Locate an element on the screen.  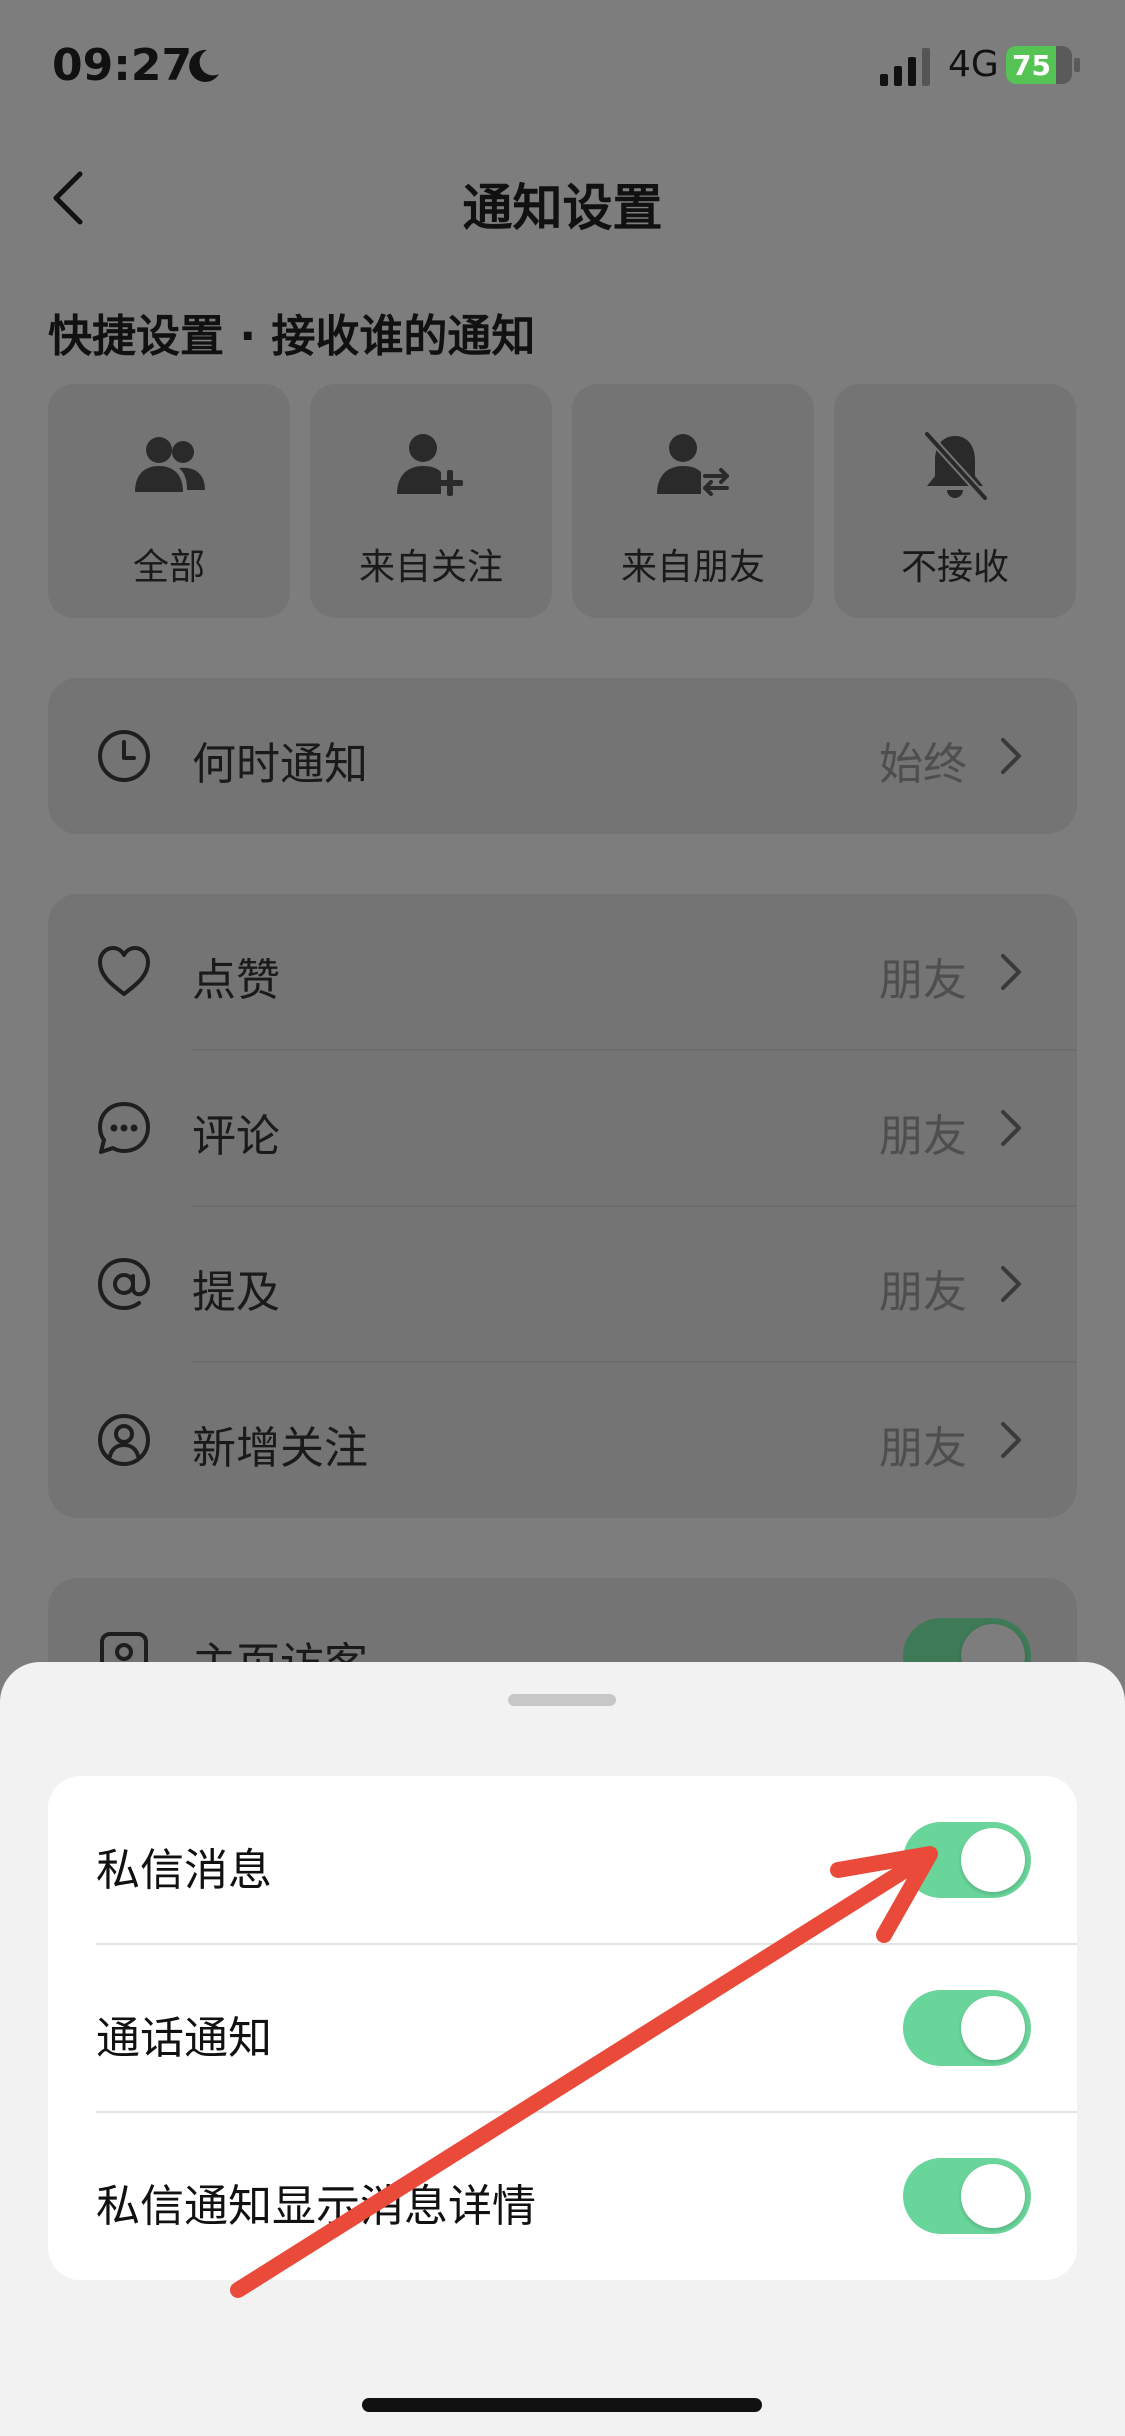
status-time: 09:27 is located at coordinates (122, 65).